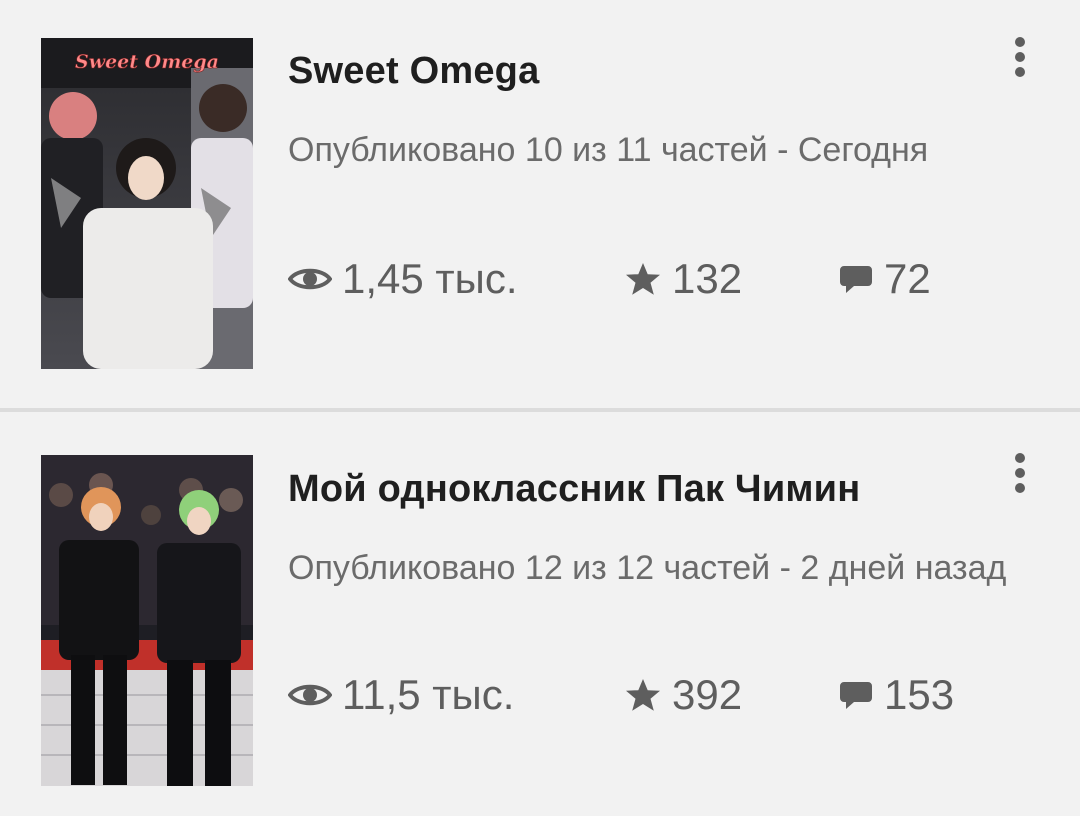 The image size is (1080, 816). Describe the element at coordinates (430, 278) in the screenshot. I see `reads-count: 1,45 тыс.` at that location.